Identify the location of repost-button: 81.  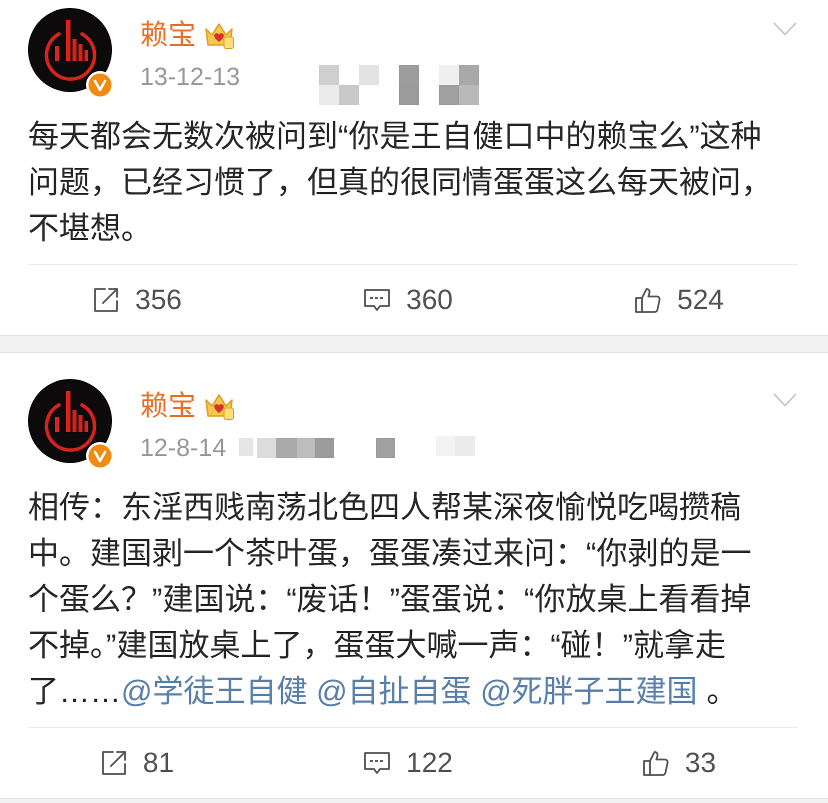
(137, 763).